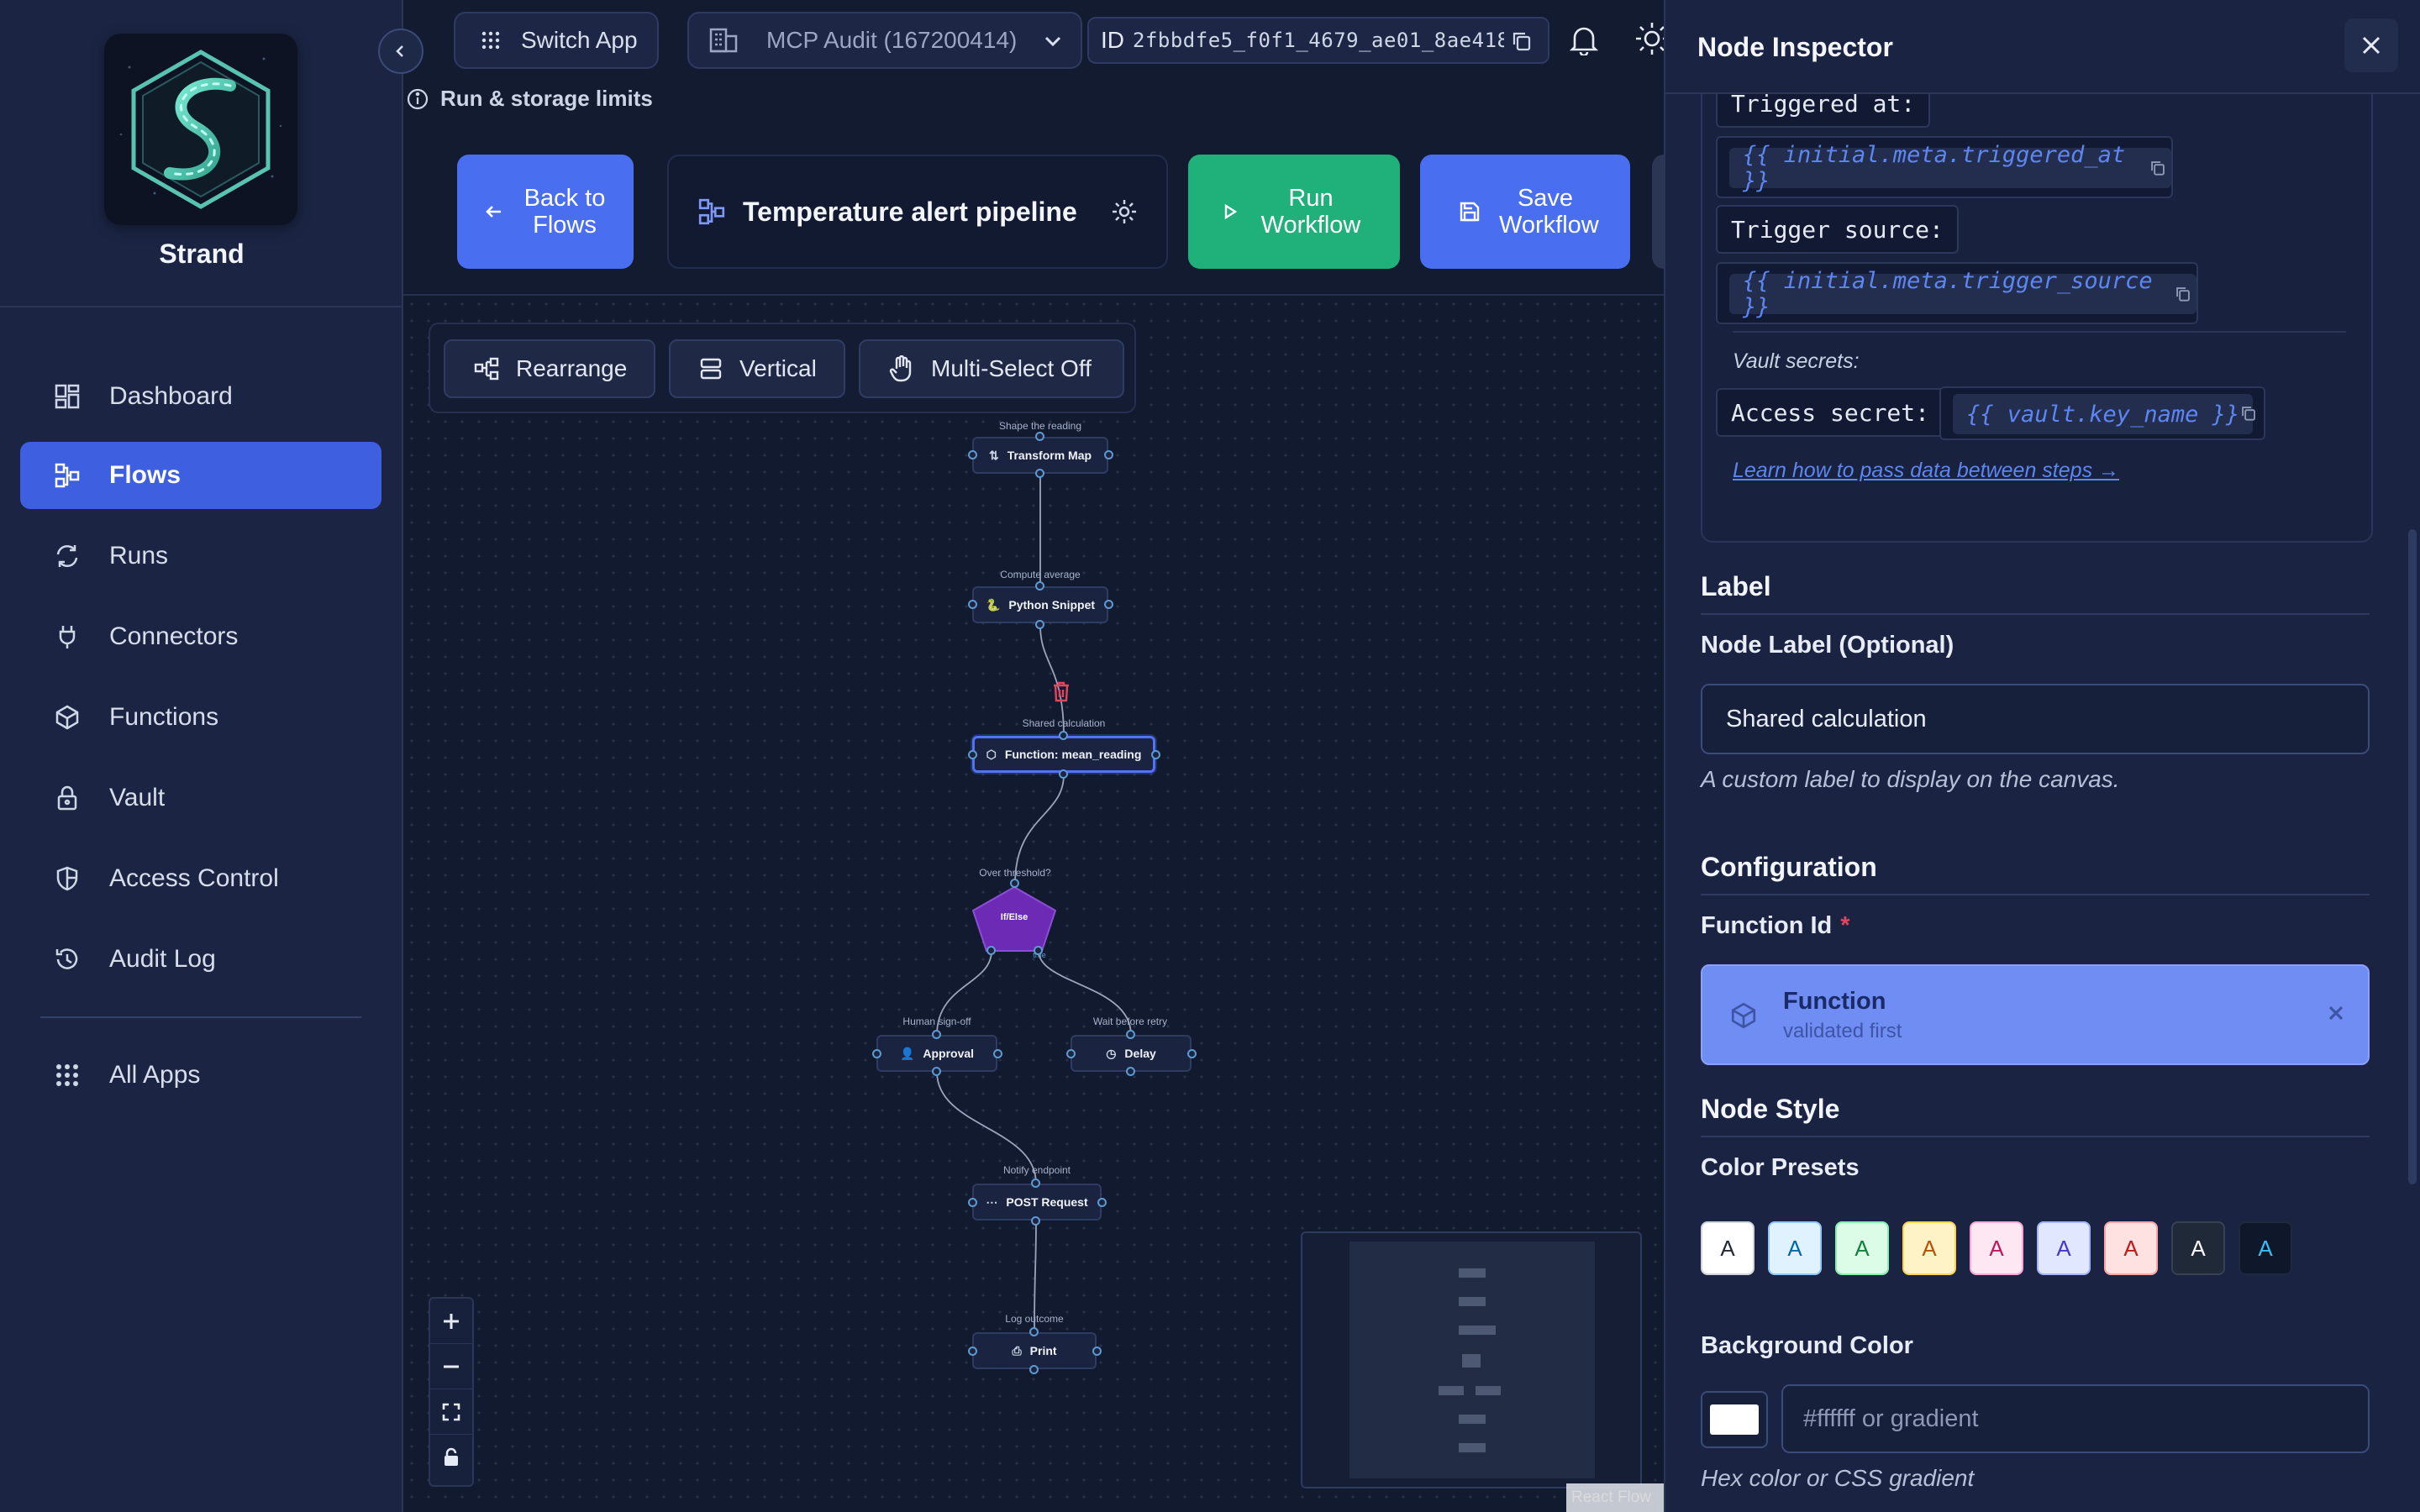 This screenshot has width=2420, height=1512. Describe the element at coordinates (907, 1053) in the screenshot. I see `user-check-icon: 👤` at that location.